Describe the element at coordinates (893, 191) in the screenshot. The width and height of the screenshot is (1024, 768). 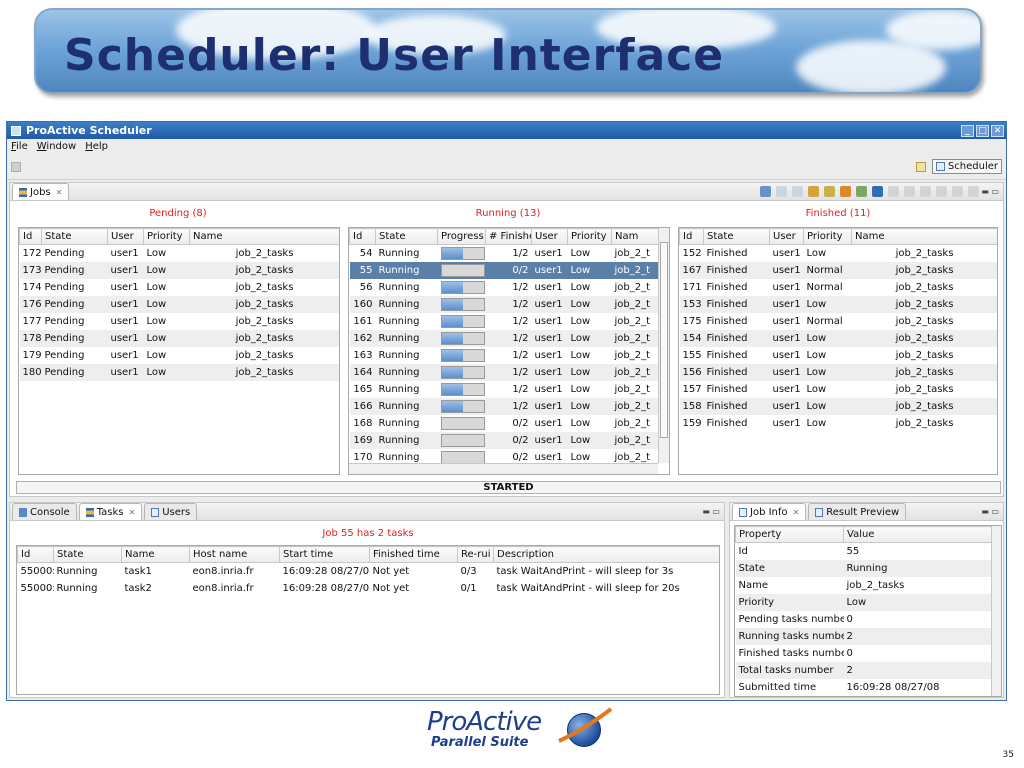
I see `start-icon` at that location.